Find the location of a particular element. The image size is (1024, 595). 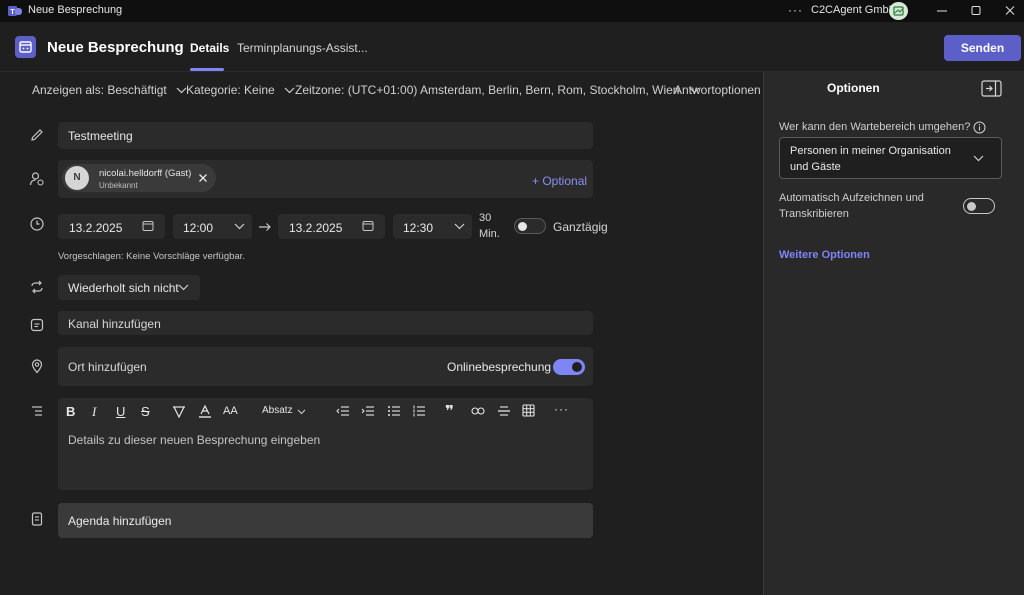

start-time-value: 12:00 is located at coordinates (198, 228).